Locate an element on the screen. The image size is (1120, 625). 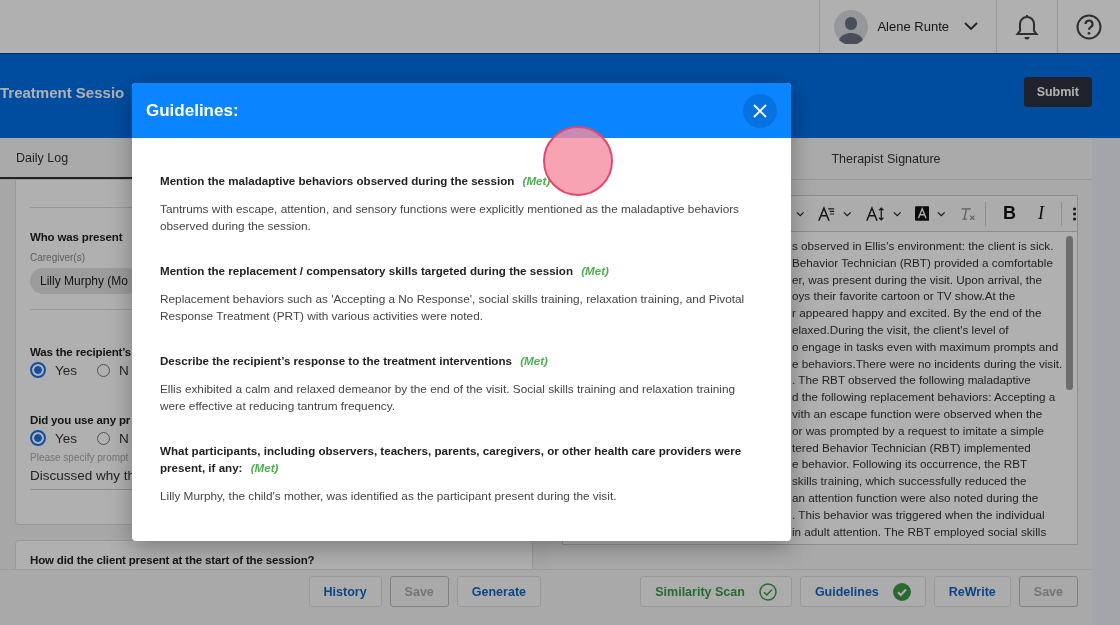
guideline-title: Mention the maladaptive behaviors observed during the session (Met) is located at coordinates (356, 181).